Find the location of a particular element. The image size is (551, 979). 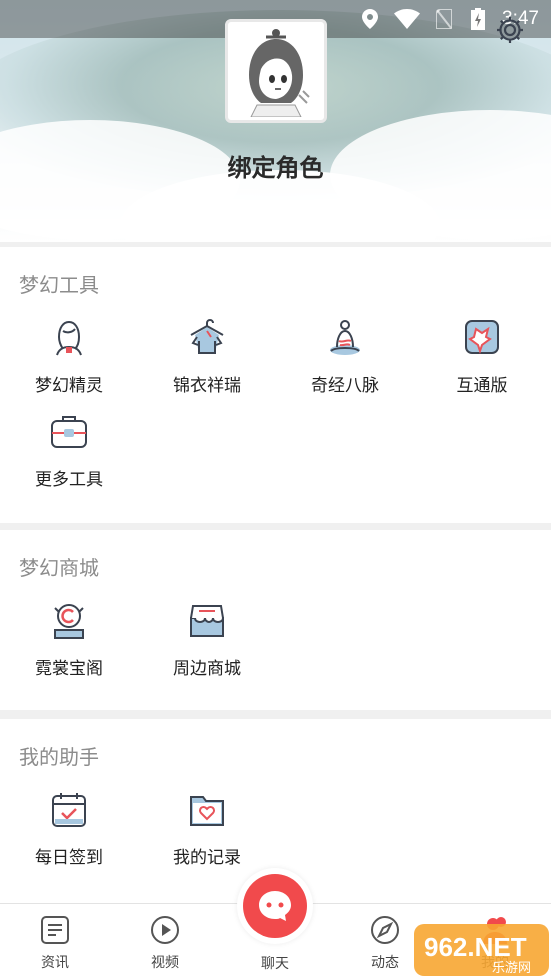

tool-label: 互通版 is located at coordinates (482, 386).